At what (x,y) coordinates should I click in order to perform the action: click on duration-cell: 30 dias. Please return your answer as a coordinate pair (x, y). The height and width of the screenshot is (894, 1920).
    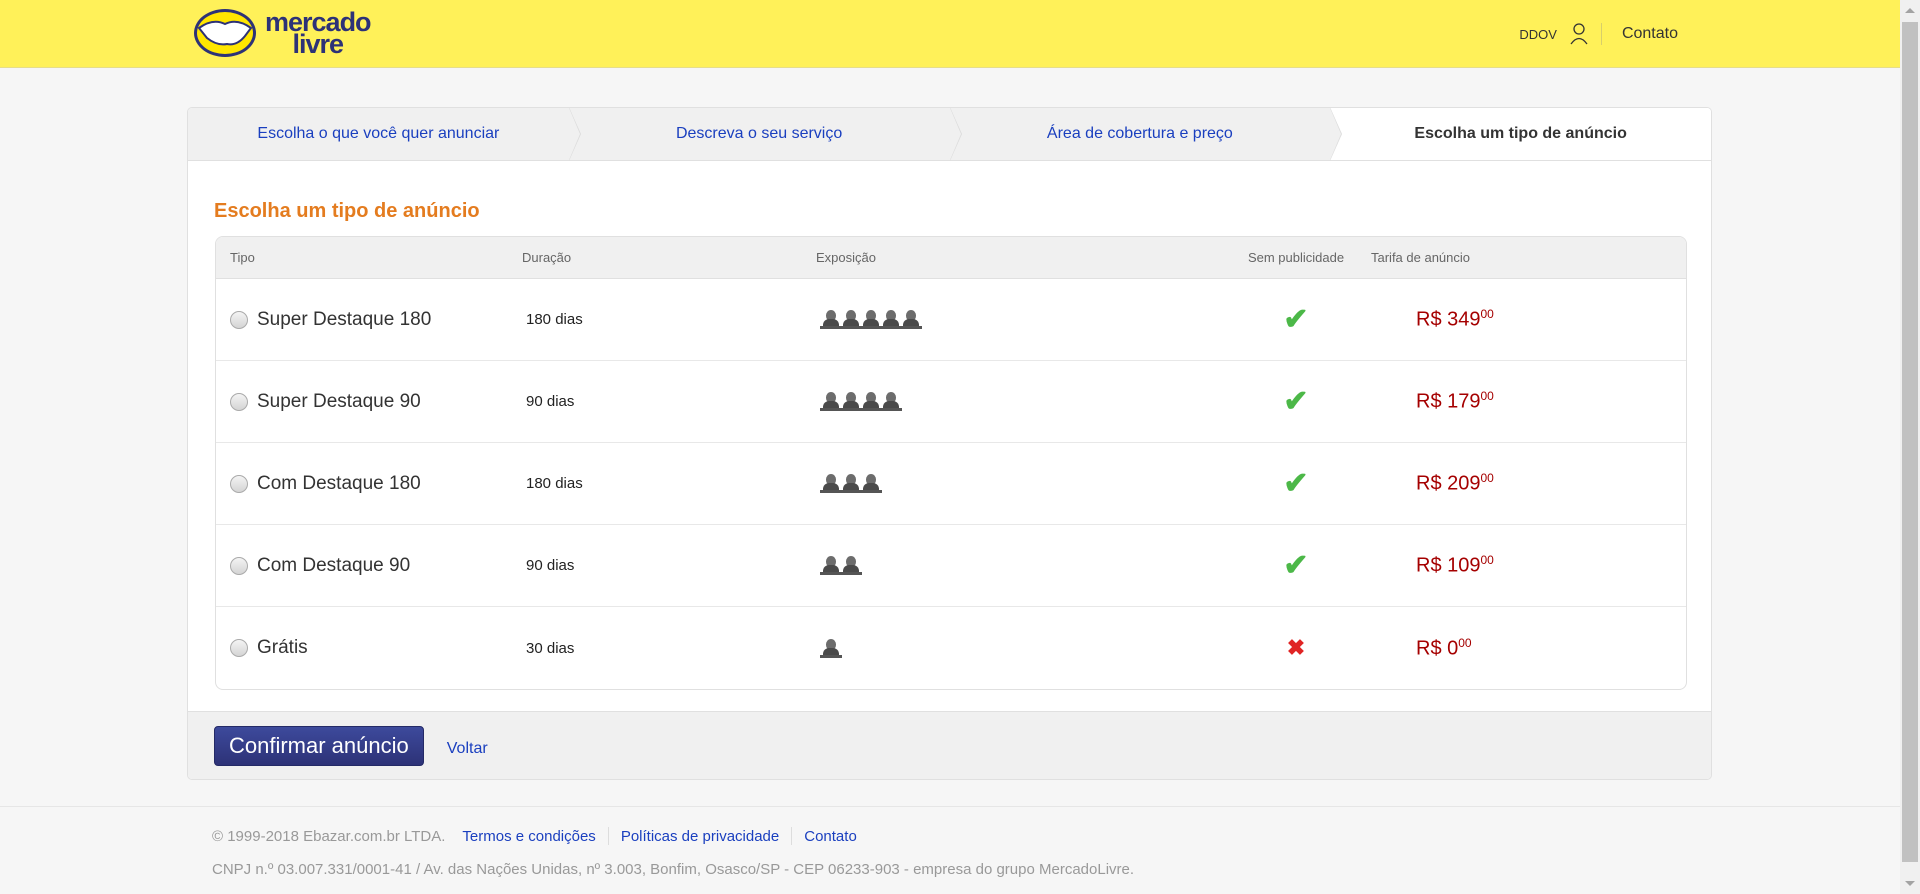
    Looking at the image, I should click on (550, 648).